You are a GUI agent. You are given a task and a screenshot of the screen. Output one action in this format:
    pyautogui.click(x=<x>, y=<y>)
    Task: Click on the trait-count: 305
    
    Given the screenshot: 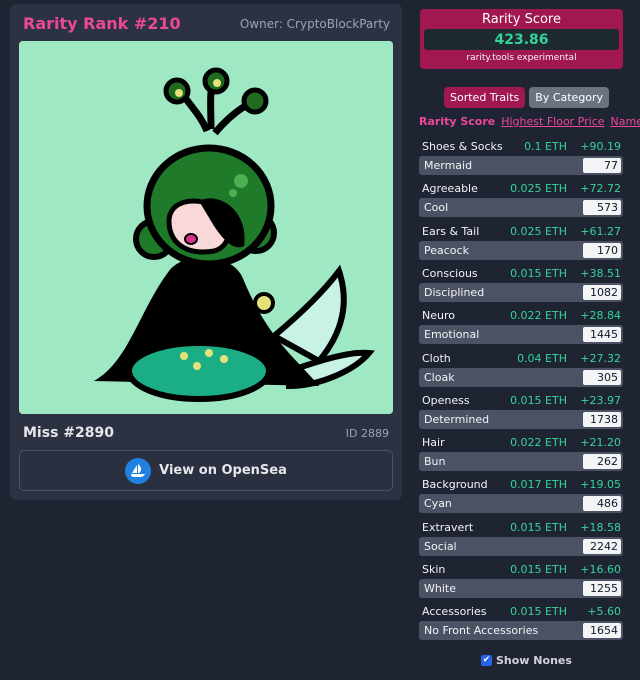 What is the action you would take?
    pyautogui.click(x=602, y=377)
    